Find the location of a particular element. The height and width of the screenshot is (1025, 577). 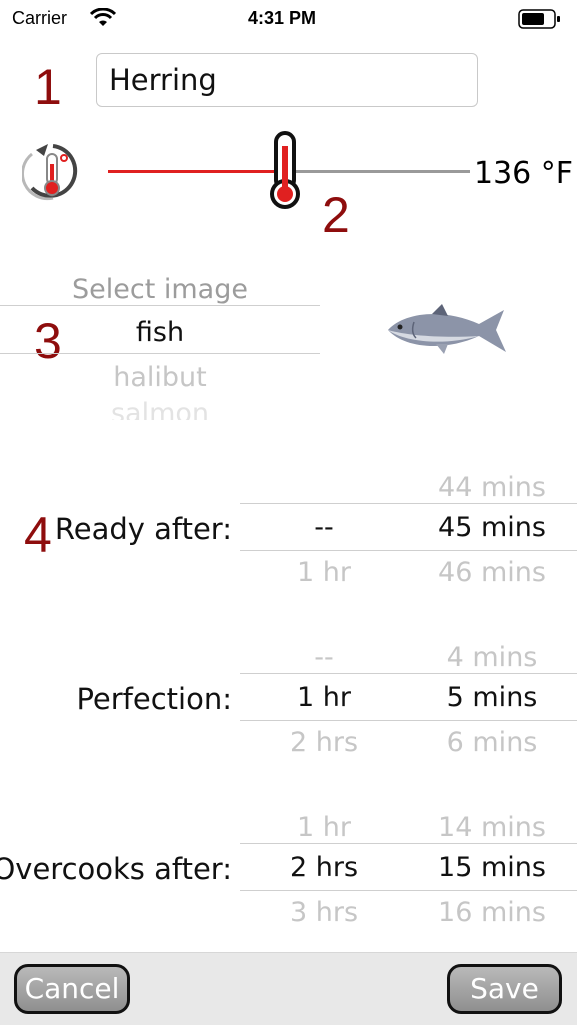

hours-option: 3 hrs is located at coordinates (324, 912).